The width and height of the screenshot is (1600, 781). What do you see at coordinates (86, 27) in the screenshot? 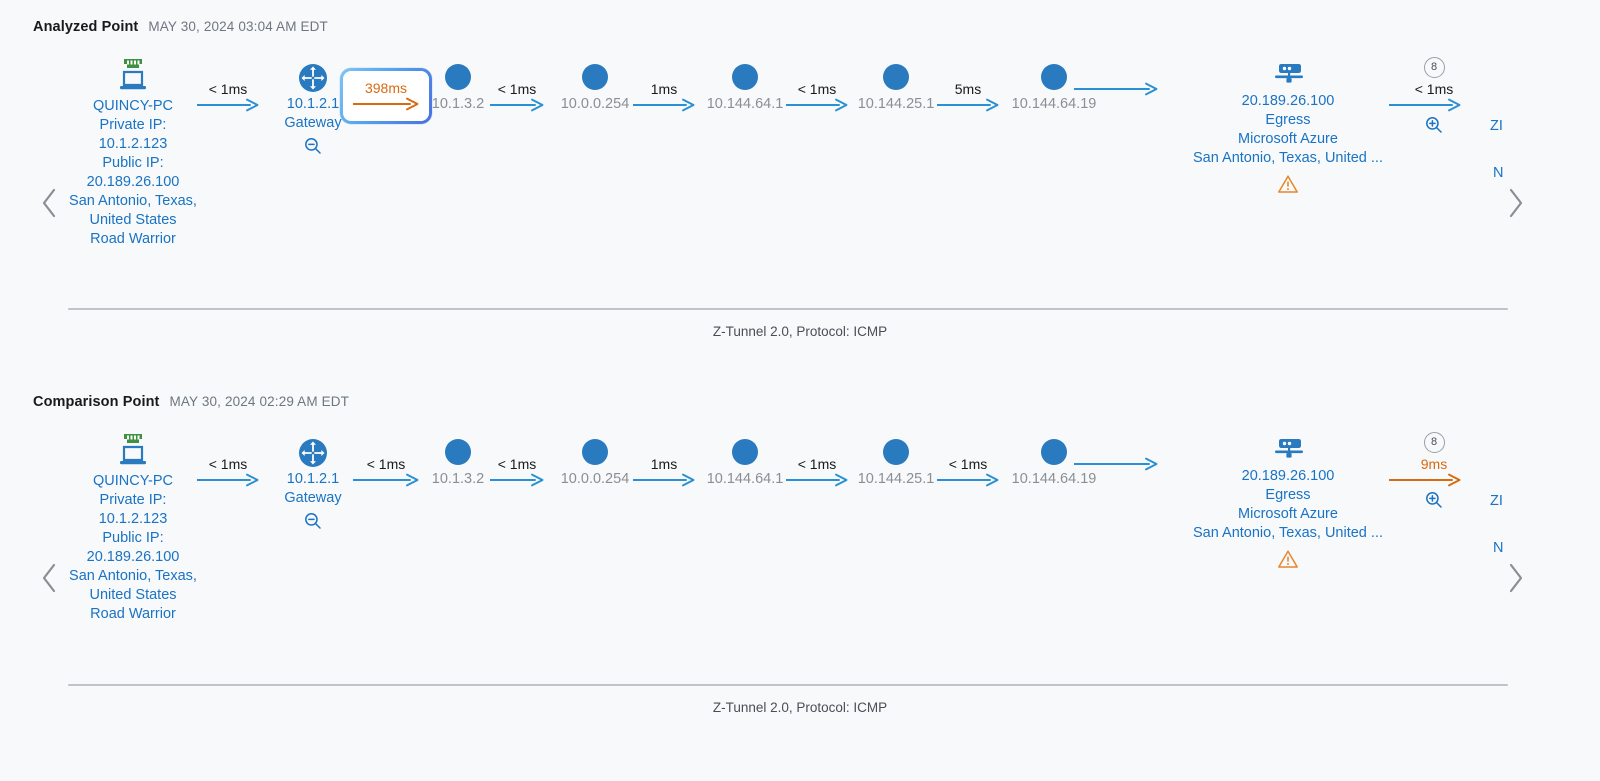
I see `section-title: Analyzed Point` at bounding box center [86, 27].